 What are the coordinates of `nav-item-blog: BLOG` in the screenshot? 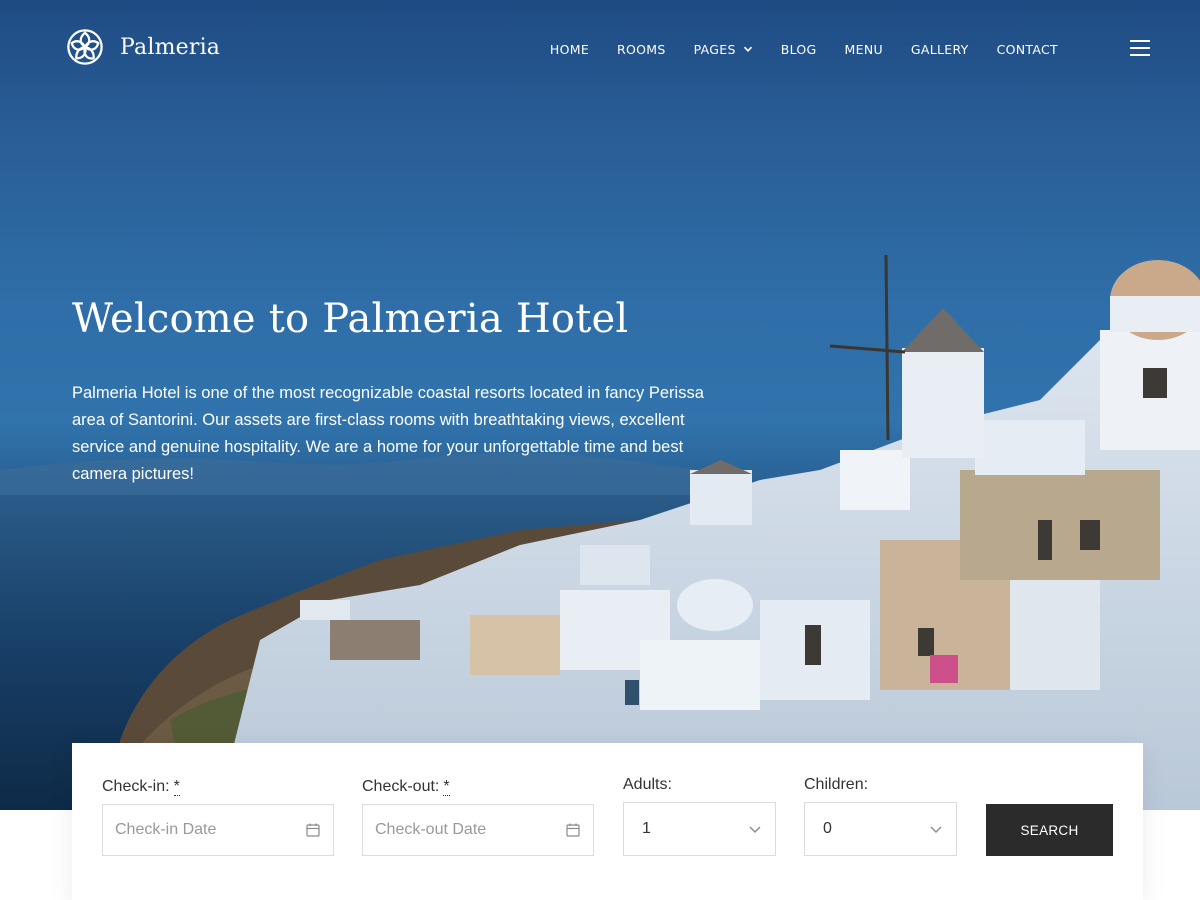 It's located at (799, 49).